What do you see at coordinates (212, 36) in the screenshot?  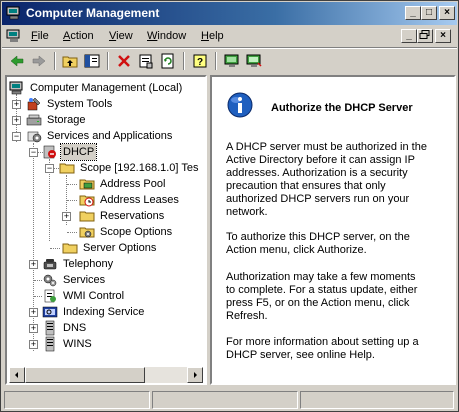 I see `menu-help: Help` at bounding box center [212, 36].